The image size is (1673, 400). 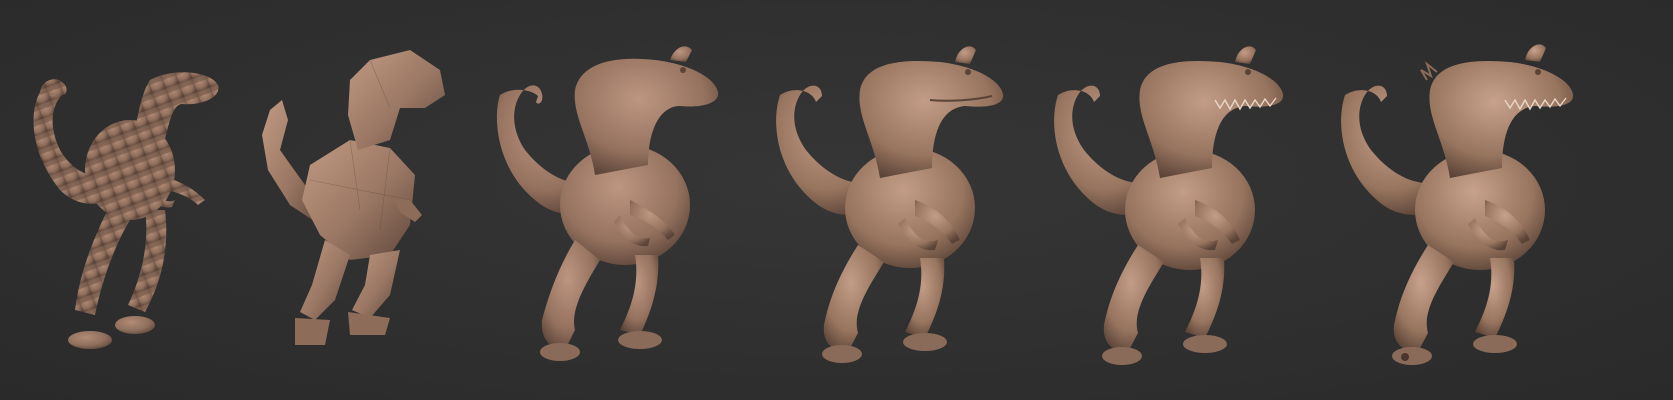 I want to click on stage-2-low-poly-blockout, so click(x=360, y=200).